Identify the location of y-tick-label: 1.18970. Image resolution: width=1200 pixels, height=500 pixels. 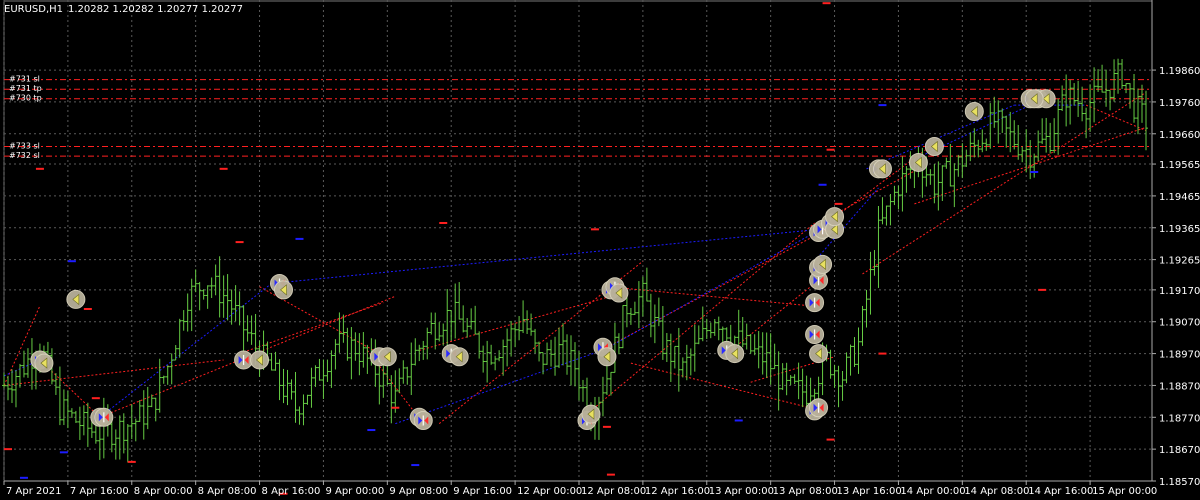
(1179, 355).